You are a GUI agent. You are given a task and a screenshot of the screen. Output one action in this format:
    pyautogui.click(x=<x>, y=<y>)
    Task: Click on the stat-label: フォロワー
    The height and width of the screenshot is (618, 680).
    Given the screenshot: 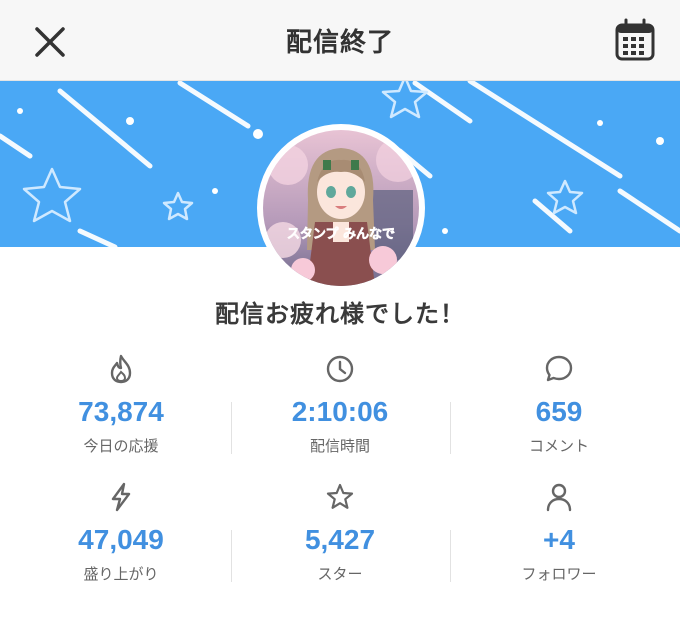 What is the action you would take?
    pyautogui.click(x=559, y=574)
    